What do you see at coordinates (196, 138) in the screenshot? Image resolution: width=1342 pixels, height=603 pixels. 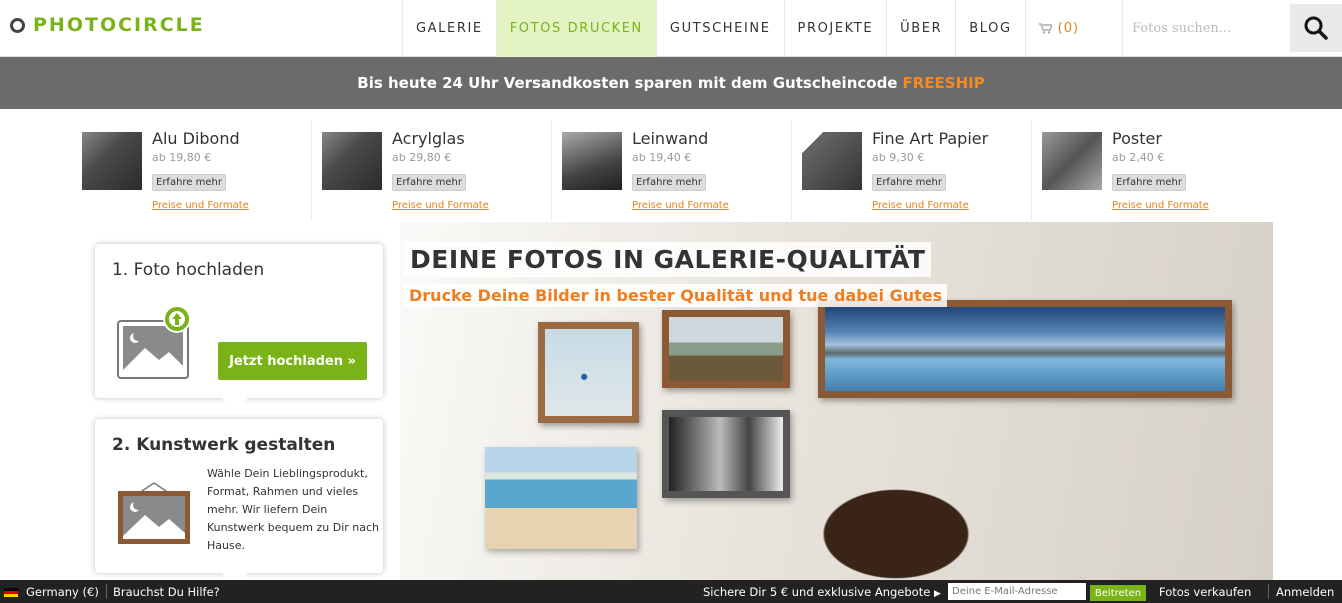 I see `product-name: Alu Dibond` at bounding box center [196, 138].